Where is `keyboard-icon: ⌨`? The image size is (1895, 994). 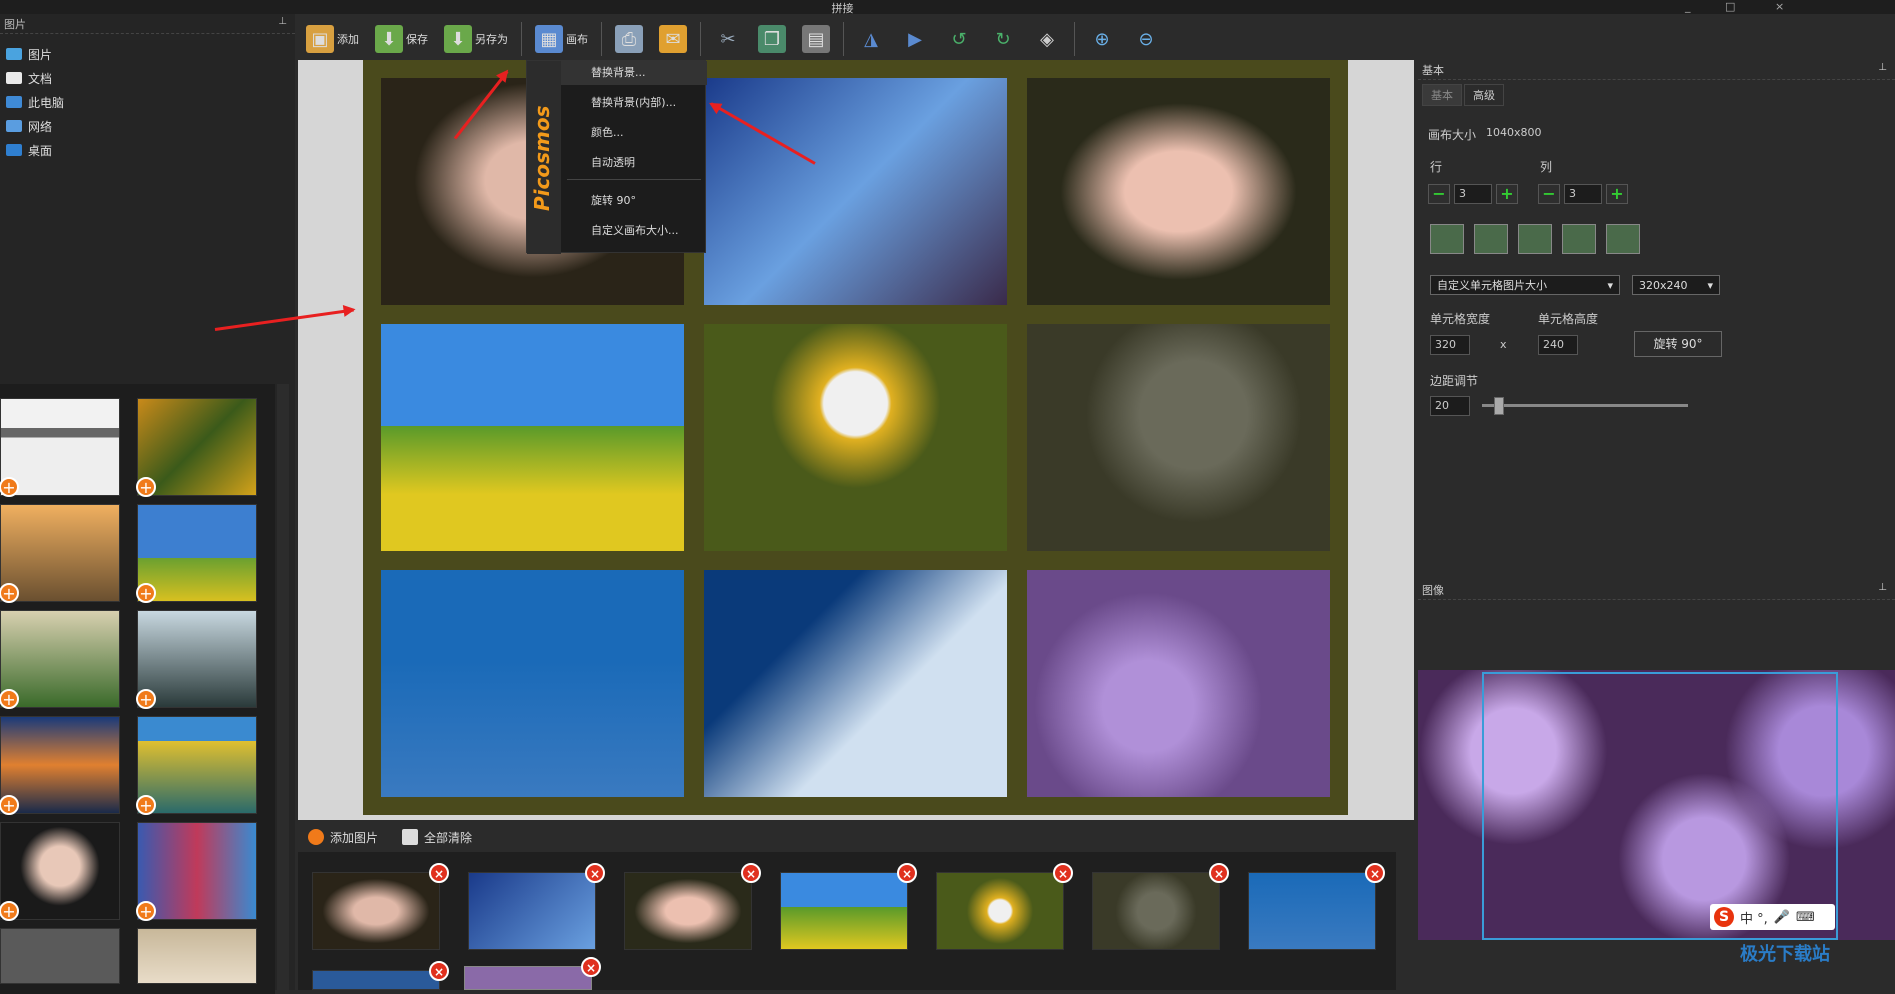
keyboard-icon: ⌨ is located at coordinates (1805, 917).